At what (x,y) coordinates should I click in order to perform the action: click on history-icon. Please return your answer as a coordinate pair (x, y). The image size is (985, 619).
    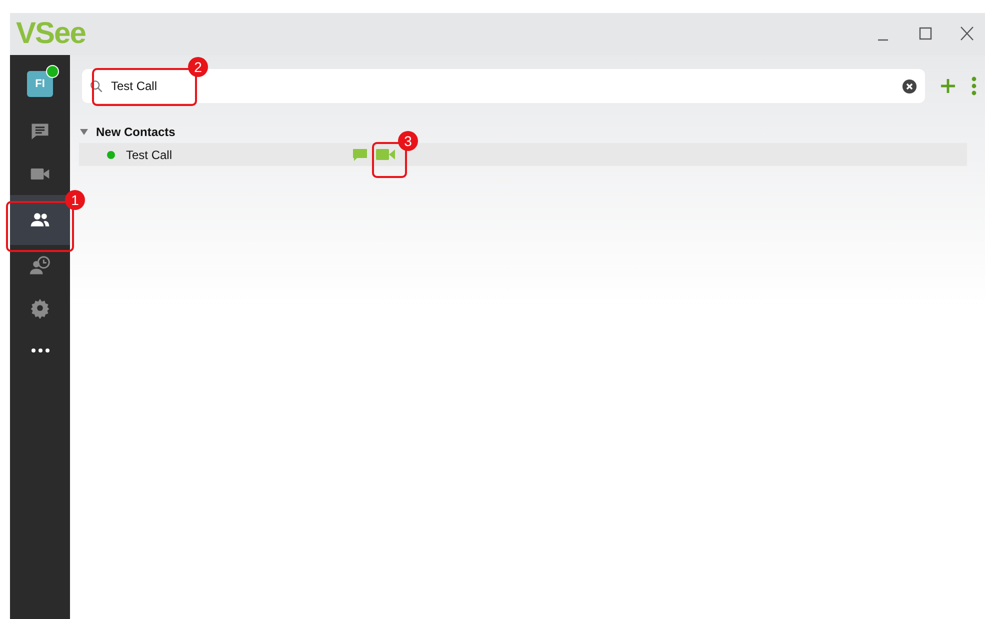
    Looking at the image, I should click on (40, 266).